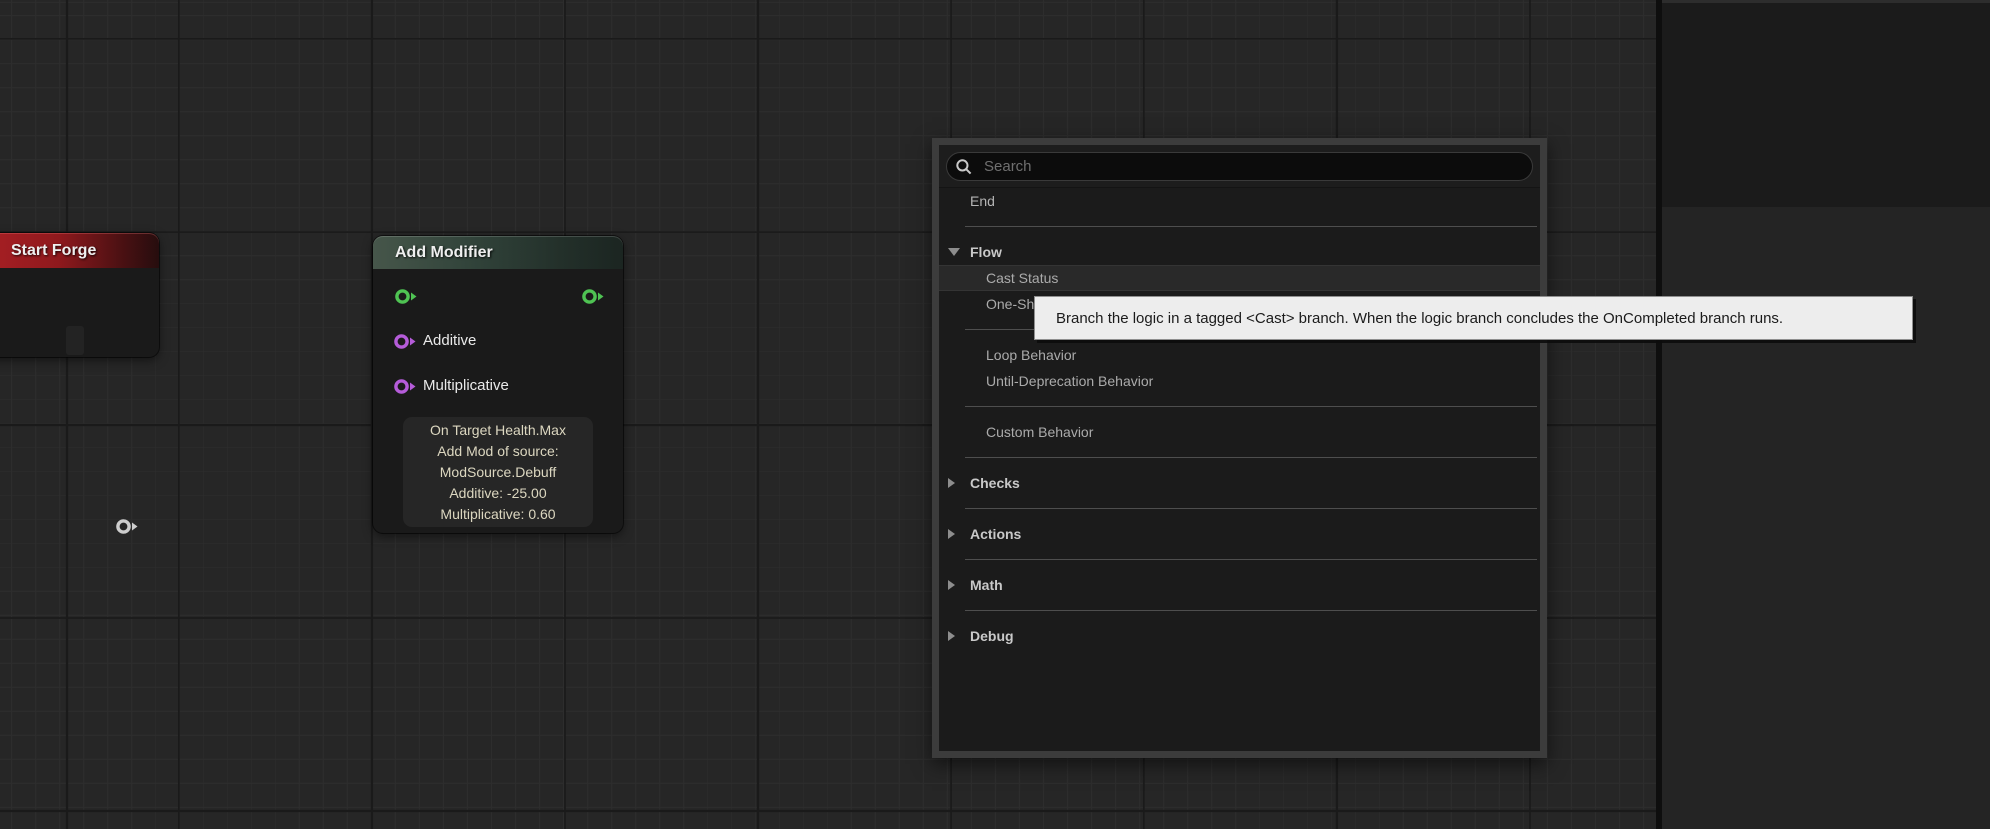  I want to click on pin-label-additive: Additive, so click(450, 340).